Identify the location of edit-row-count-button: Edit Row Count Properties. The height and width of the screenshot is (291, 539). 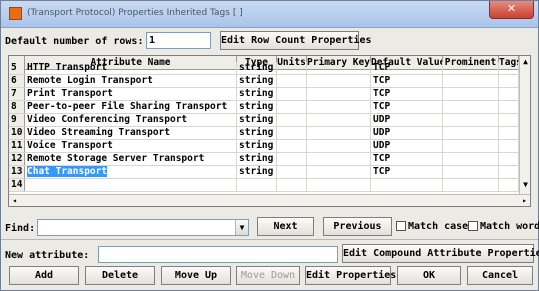
(296, 40).